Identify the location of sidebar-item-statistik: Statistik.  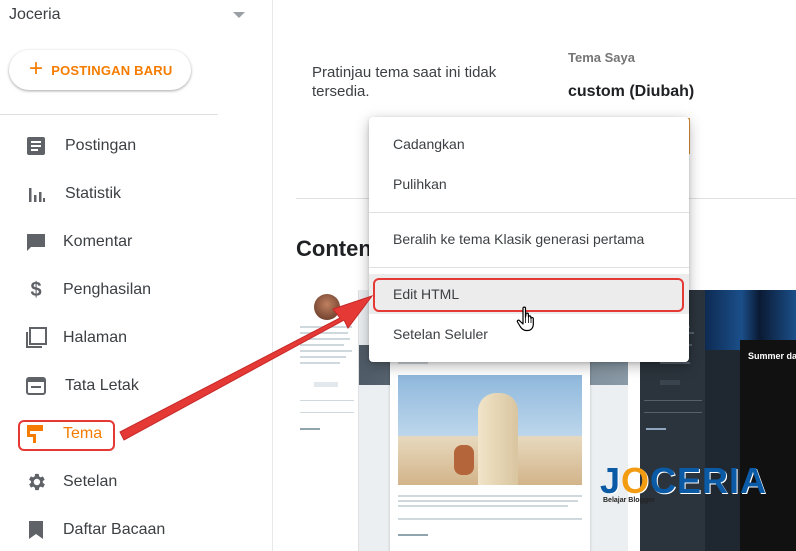
(136, 194).